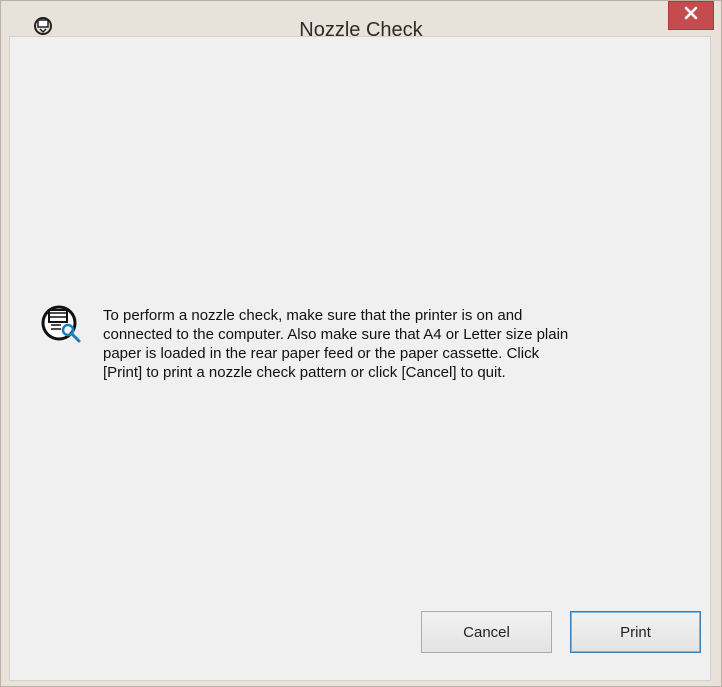 This screenshot has width=722, height=687. Describe the element at coordinates (486, 632) in the screenshot. I see `cancel-button: Cancel` at that location.